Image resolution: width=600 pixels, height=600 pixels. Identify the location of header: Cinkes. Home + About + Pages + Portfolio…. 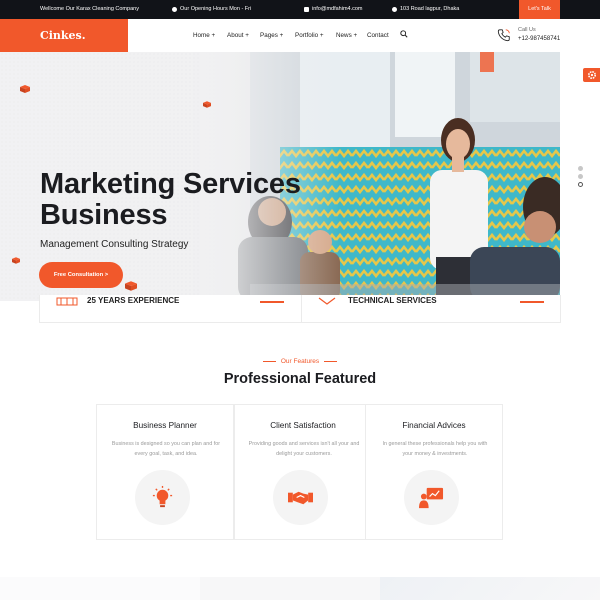
(300, 35).